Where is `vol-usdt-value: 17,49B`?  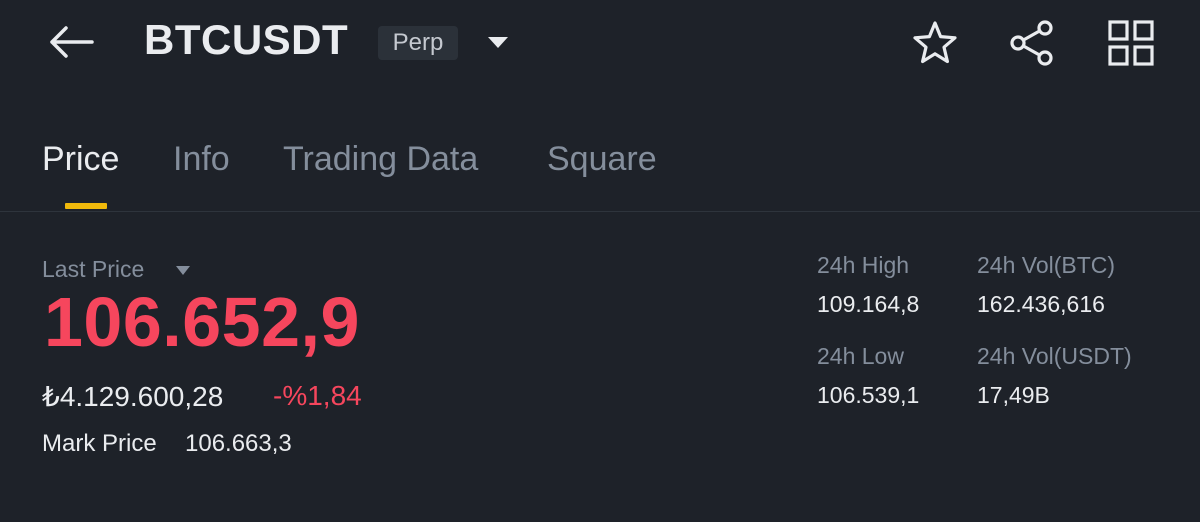
vol-usdt-value: 17,49B is located at coordinates (1013, 395).